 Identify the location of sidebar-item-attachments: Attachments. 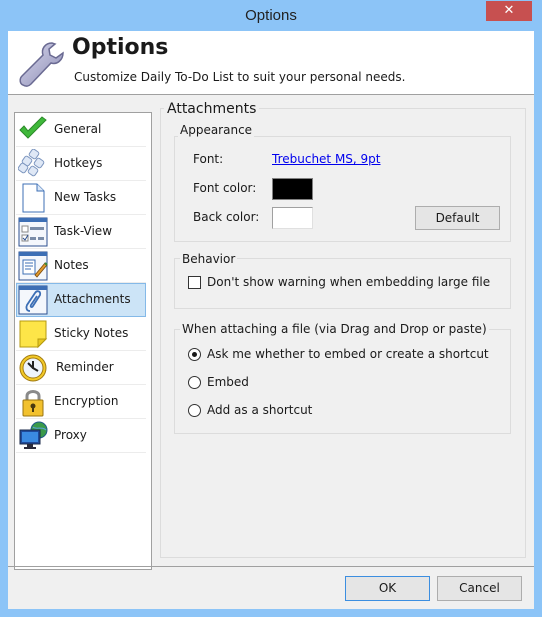
(81, 300).